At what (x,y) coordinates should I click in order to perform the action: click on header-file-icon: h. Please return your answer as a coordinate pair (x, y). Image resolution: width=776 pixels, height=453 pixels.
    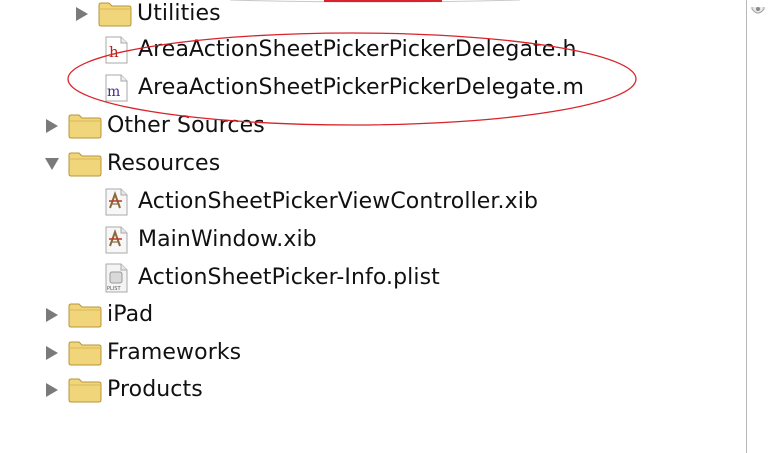
    Looking at the image, I should click on (116, 50).